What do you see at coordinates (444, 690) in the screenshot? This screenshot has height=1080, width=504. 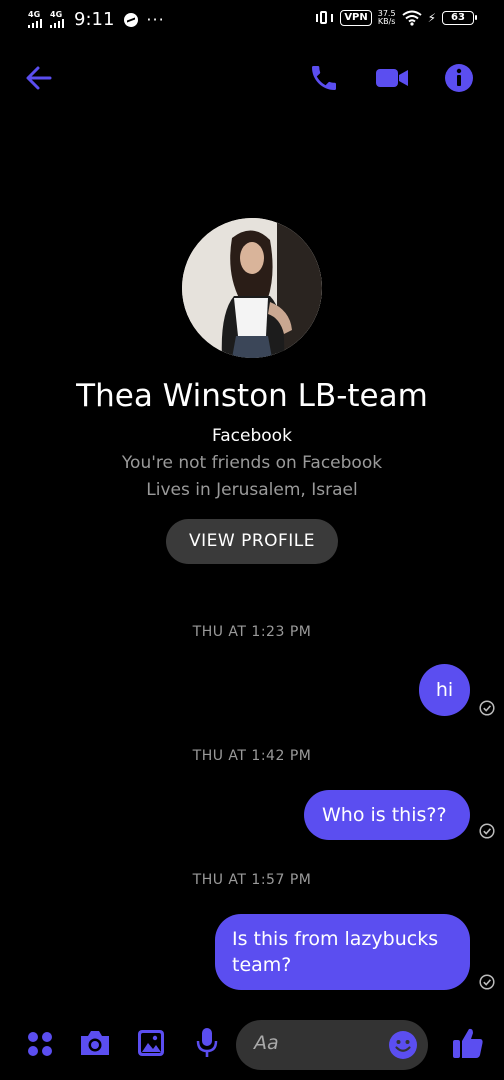 I see `sent-message-bubble: hi` at bounding box center [444, 690].